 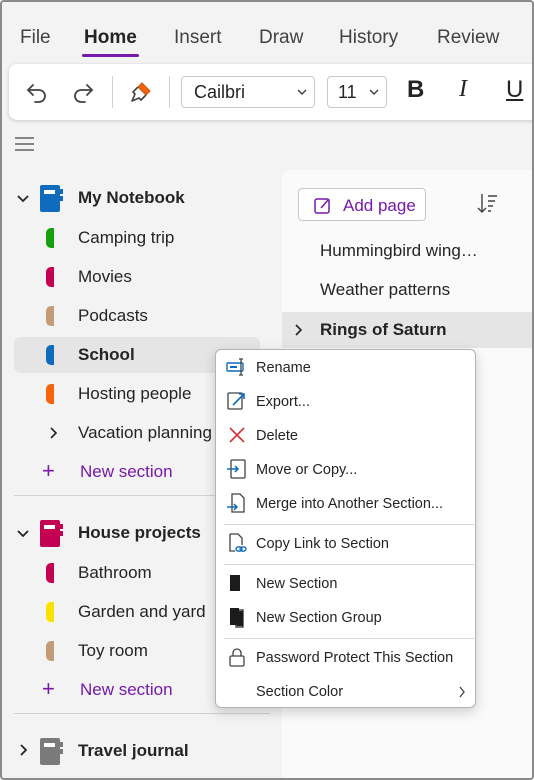 What do you see at coordinates (322, 544) in the screenshot?
I see `copy-link-label: Copy Link to Section` at bounding box center [322, 544].